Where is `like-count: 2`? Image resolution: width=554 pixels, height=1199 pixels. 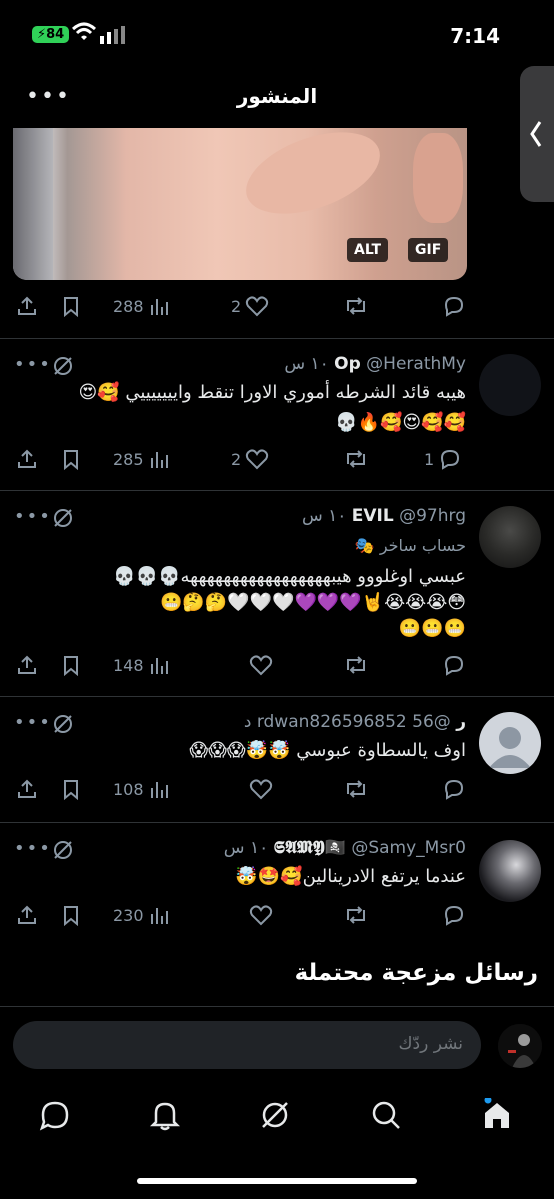 like-count: 2 is located at coordinates (236, 459).